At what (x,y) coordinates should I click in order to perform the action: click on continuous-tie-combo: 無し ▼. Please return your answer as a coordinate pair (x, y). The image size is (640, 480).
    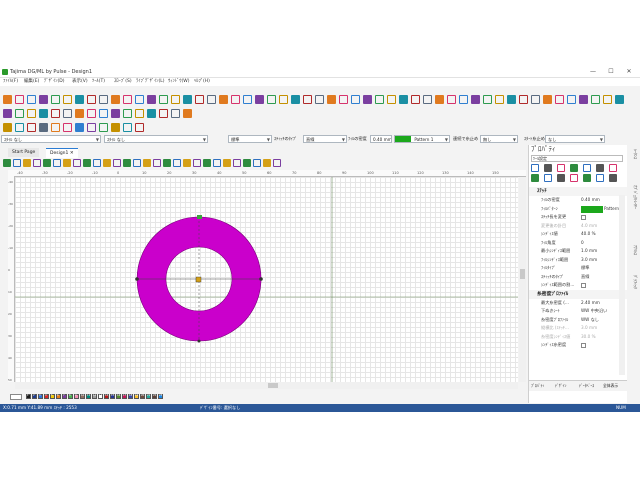
    Looking at the image, I should click on (499, 139).